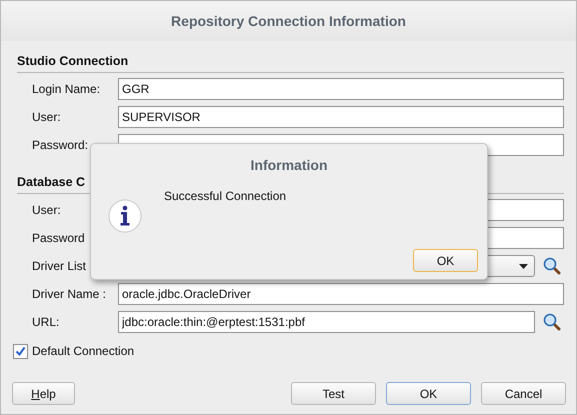  Describe the element at coordinates (125, 216) in the screenshot. I see `info-icon` at that location.